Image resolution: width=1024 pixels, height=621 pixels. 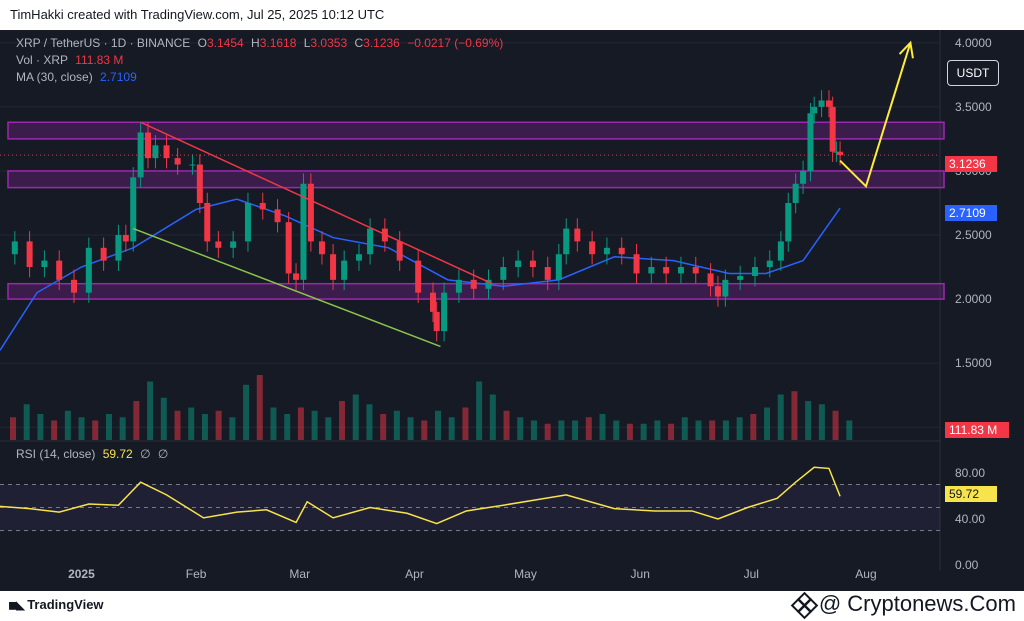 I want to click on legend-l-value: 3.0353, so click(x=329, y=43).